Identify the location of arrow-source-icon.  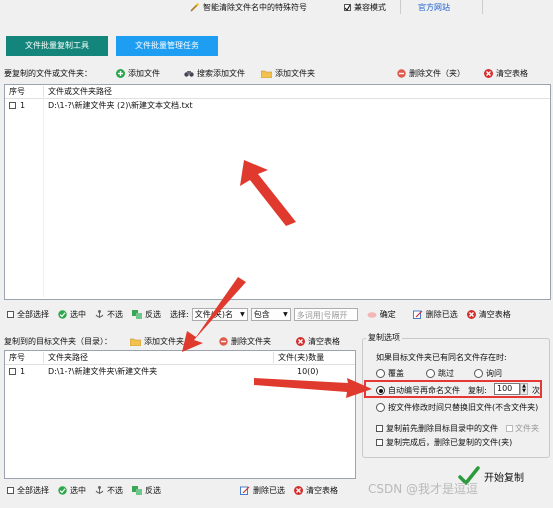
(268, 193).